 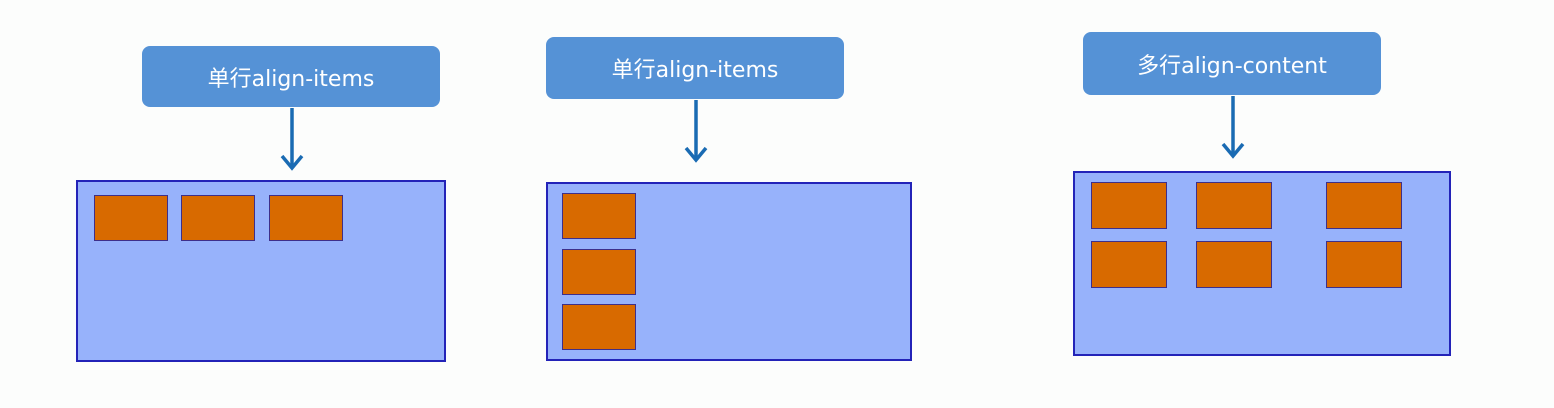 I want to click on panel-3-arrow-icon, so click(x=1233, y=127).